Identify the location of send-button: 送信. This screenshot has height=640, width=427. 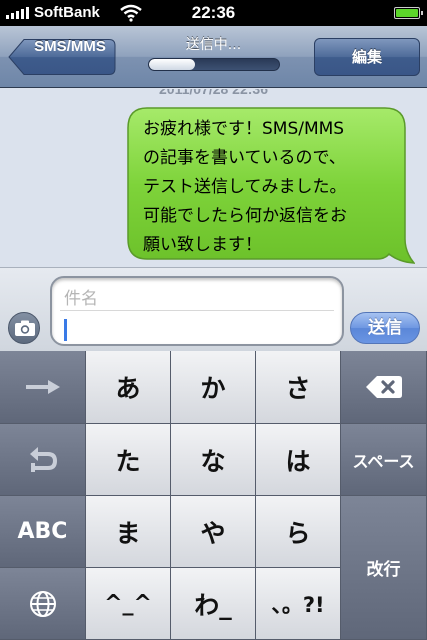
(385, 328).